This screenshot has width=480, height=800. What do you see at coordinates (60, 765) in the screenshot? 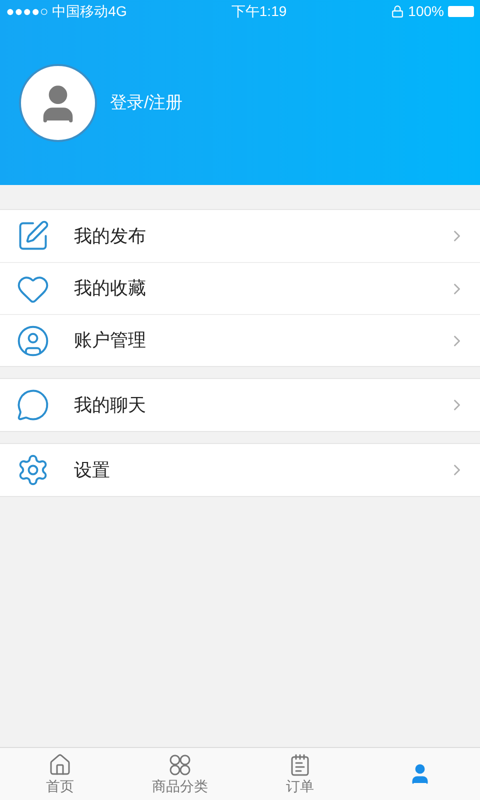
I see `home-icon` at bounding box center [60, 765].